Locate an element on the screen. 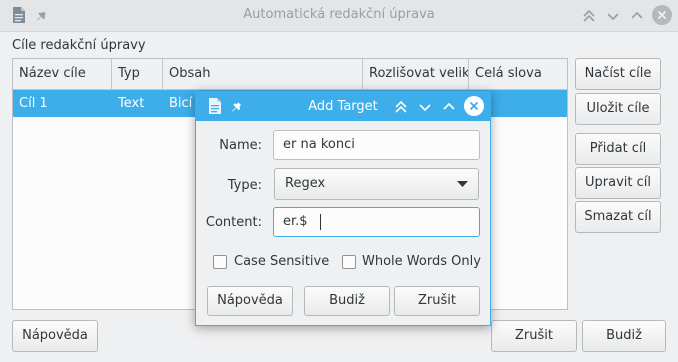 Image resolution: width=678 pixels, height=362 pixels. edit-target-button: Upravit cíl is located at coordinates (618, 183).